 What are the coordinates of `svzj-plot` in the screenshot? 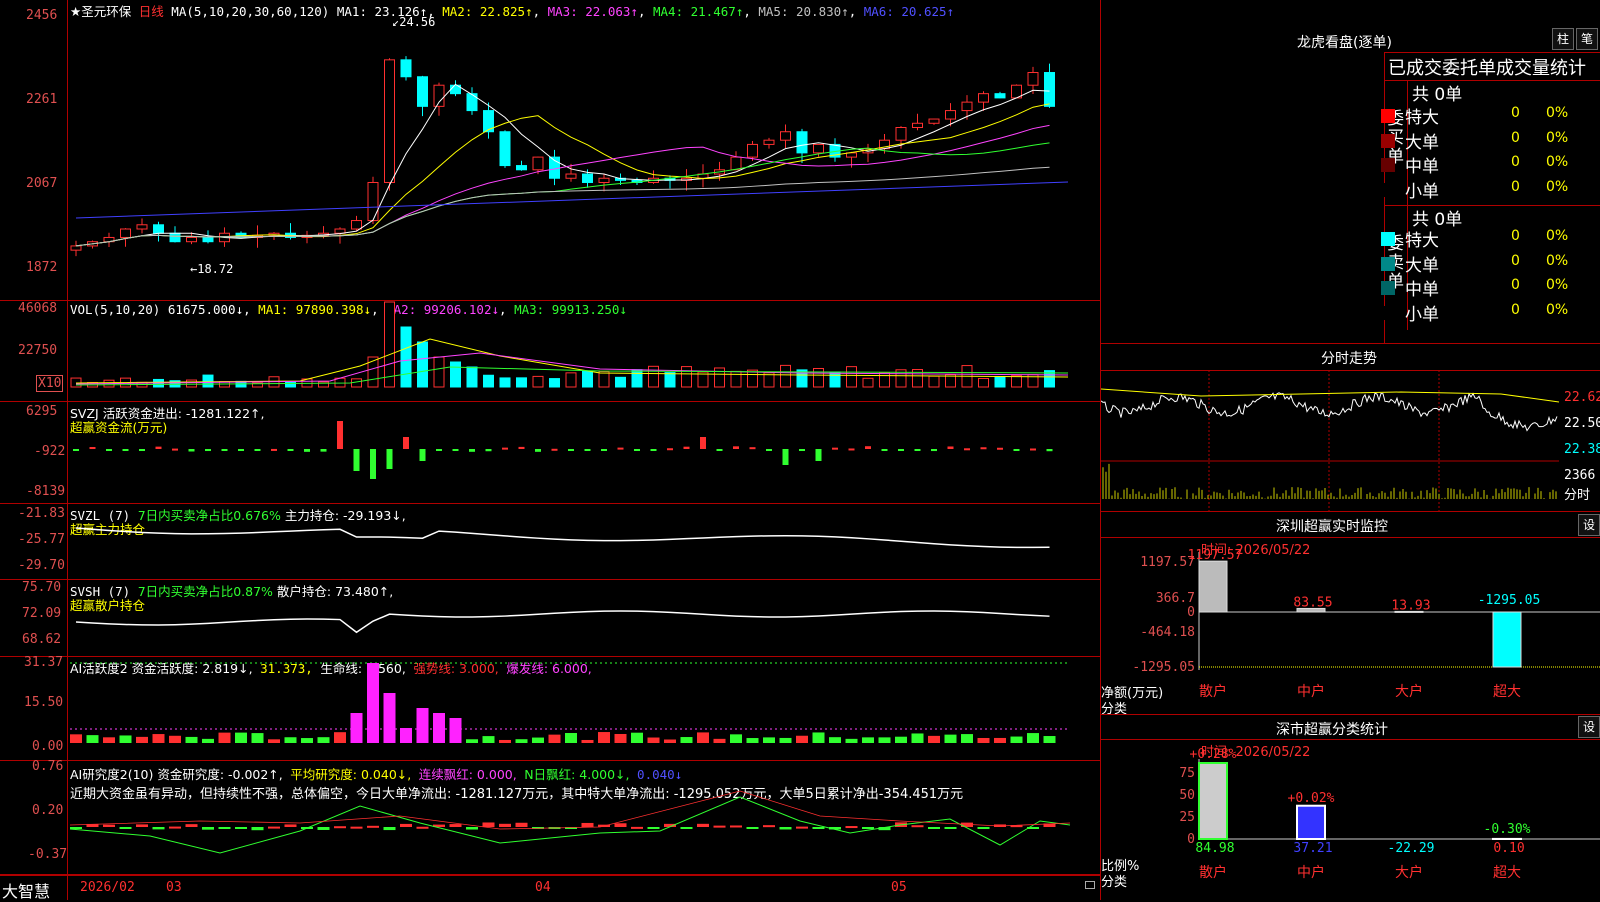 It's located at (550, 452).